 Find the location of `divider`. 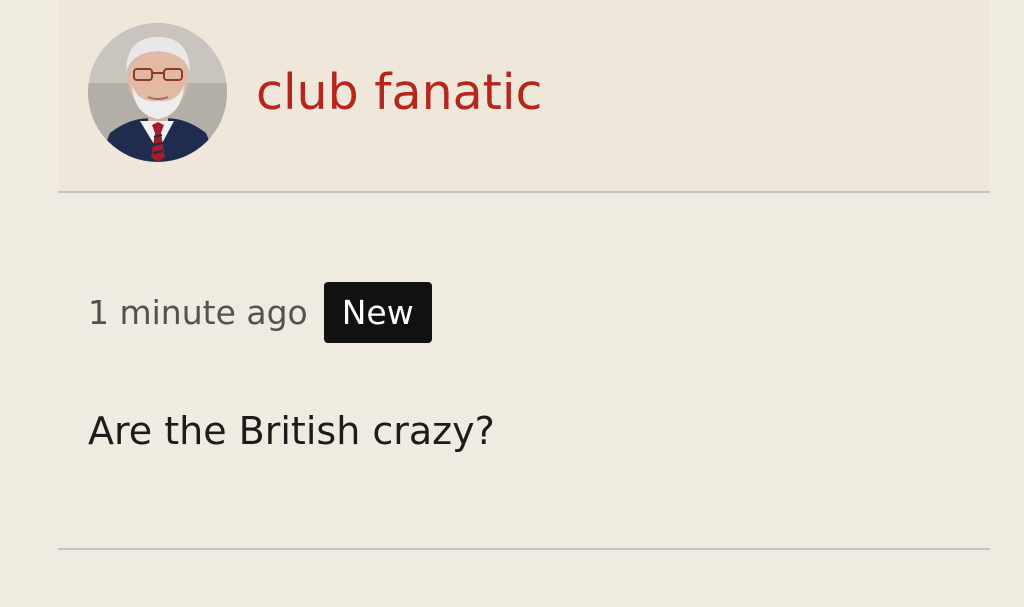

divider is located at coordinates (524, 549).